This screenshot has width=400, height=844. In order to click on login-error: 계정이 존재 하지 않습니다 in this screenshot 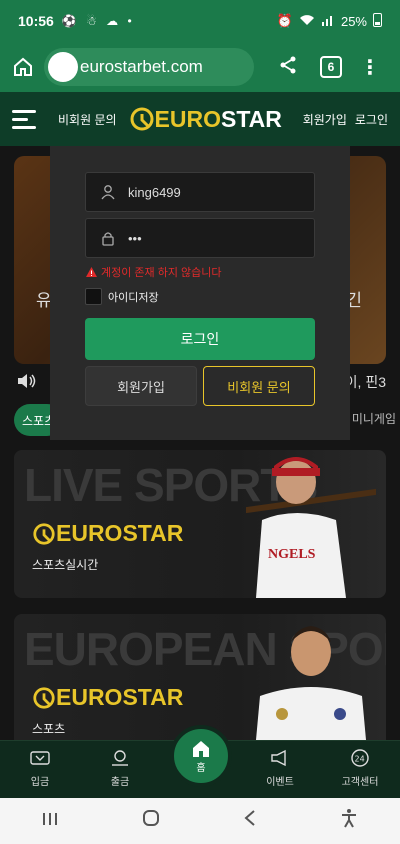, I will do `click(154, 272)`.